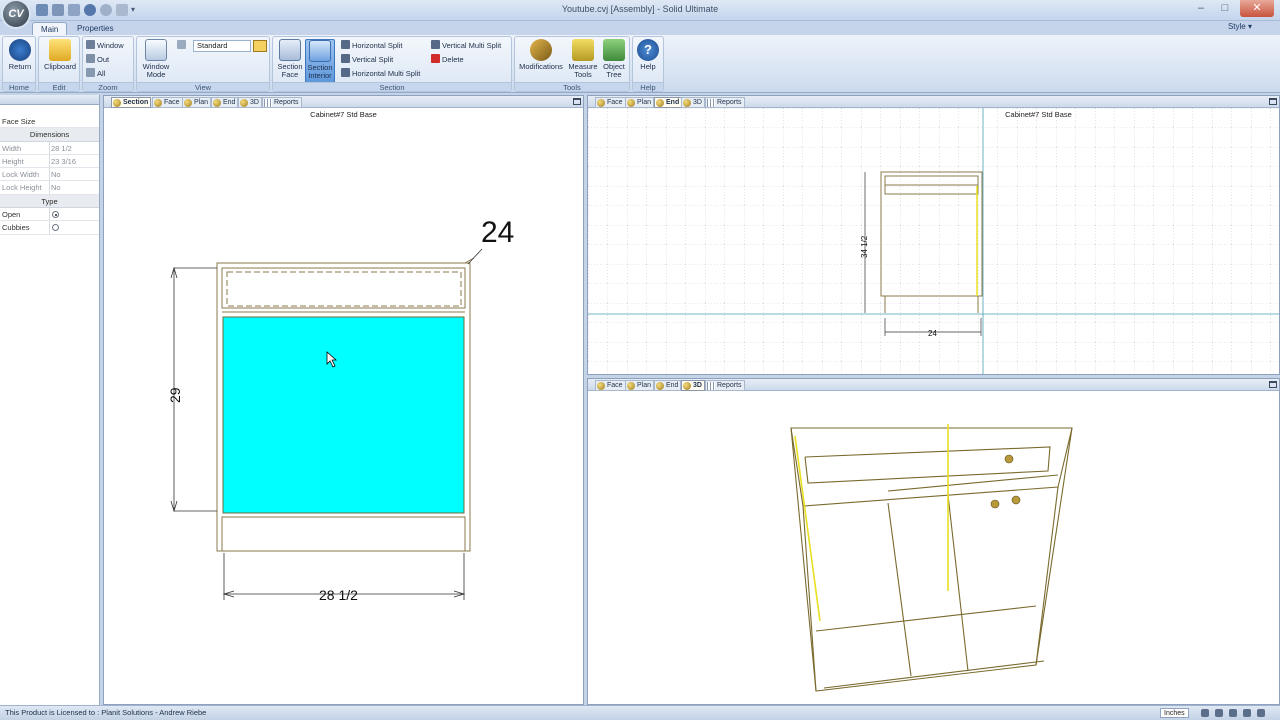 The height and width of the screenshot is (720, 1280). What do you see at coordinates (49, 175) in the screenshot?
I see `property-row-lock-width: Lock Width No` at bounding box center [49, 175].